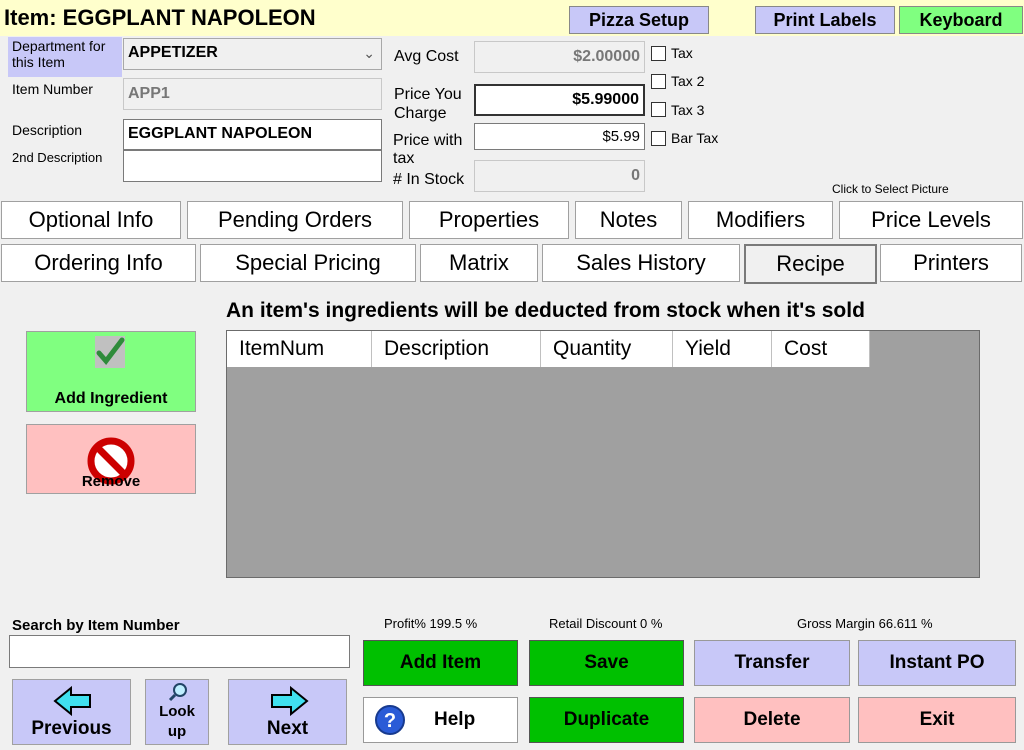 The height and width of the screenshot is (750, 1024). What do you see at coordinates (287, 728) in the screenshot?
I see `next-label: Next` at bounding box center [287, 728].